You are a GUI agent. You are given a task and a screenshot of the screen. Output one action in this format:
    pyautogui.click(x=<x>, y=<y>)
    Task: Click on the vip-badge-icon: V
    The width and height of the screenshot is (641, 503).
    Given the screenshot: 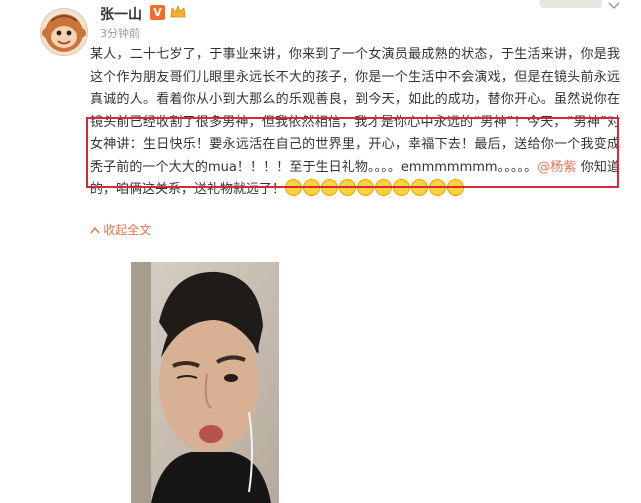 What is the action you would take?
    pyautogui.click(x=157, y=12)
    